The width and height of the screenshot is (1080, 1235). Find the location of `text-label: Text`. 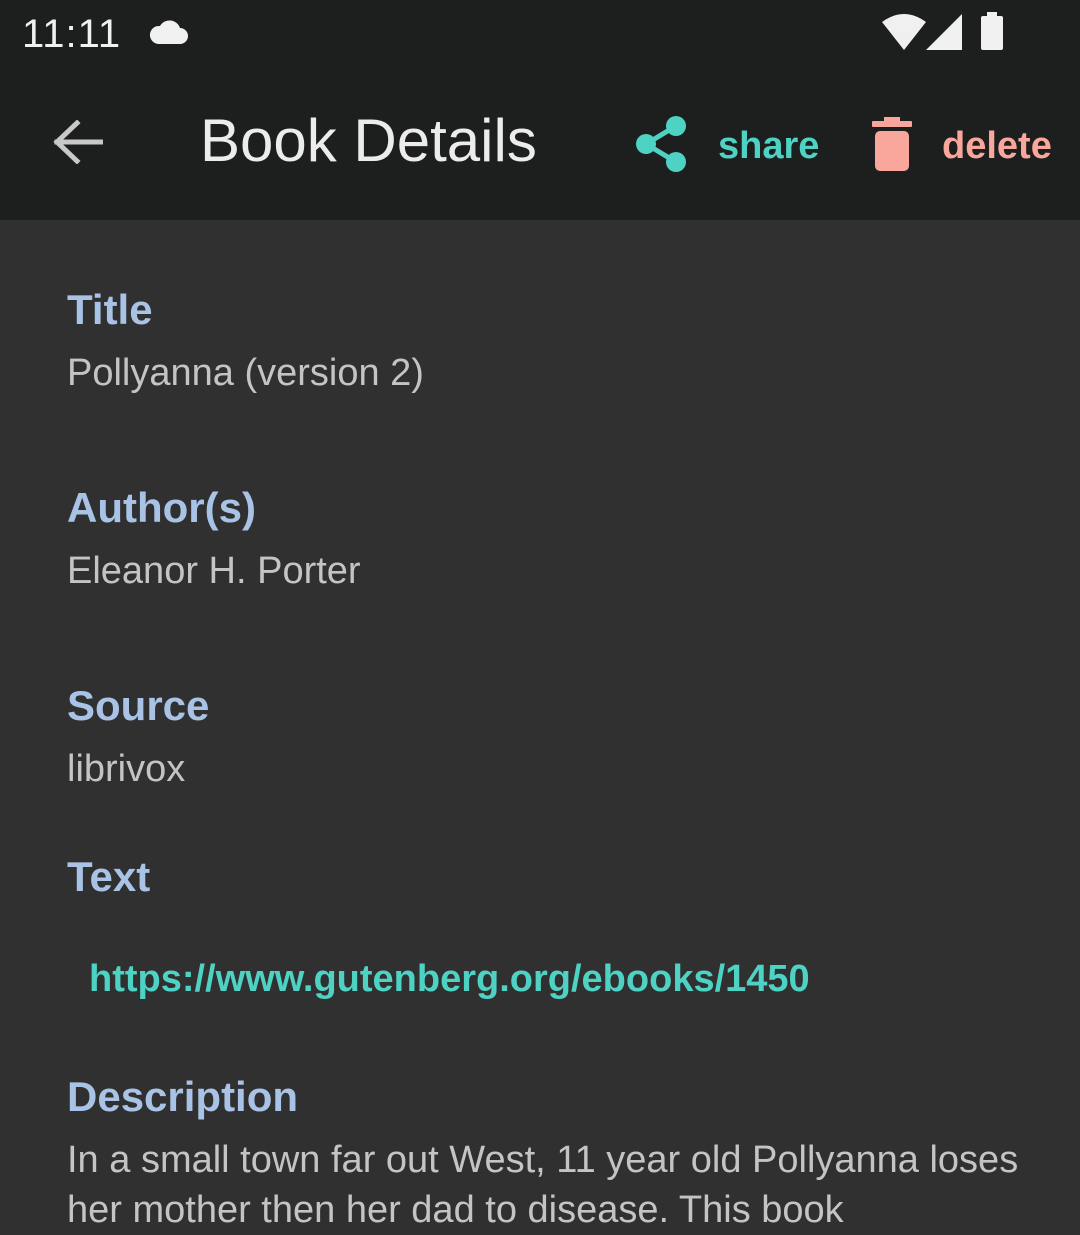

text-label: Text is located at coordinates (109, 876).